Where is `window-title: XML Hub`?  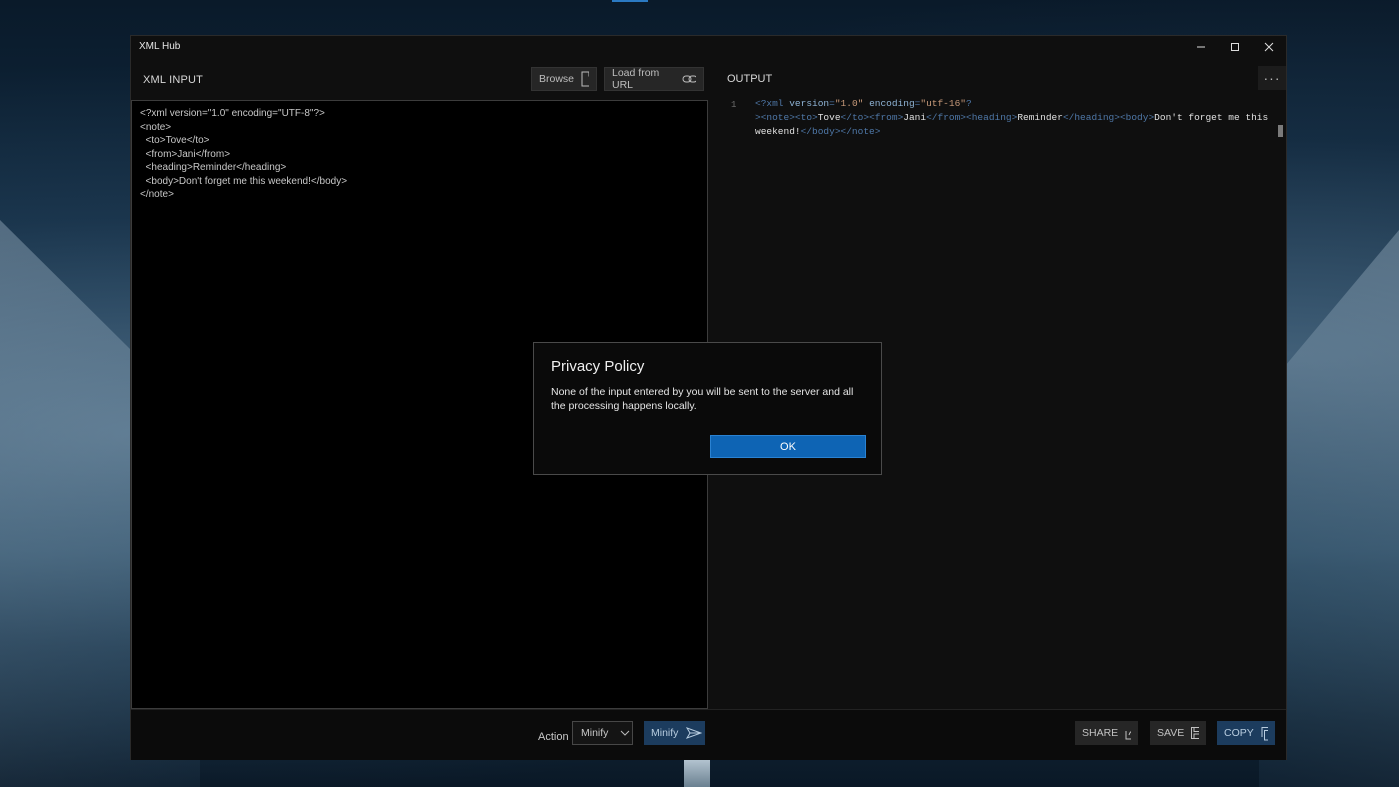 window-title: XML Hub is located at coordinates (160, 46).